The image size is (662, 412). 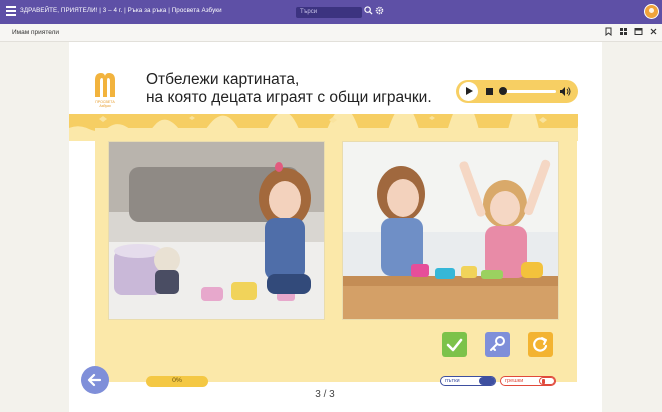 What do you see at coordinates (379, 10) in the screenshot?
I see `gear-icon` at bounding box center [379, 10].